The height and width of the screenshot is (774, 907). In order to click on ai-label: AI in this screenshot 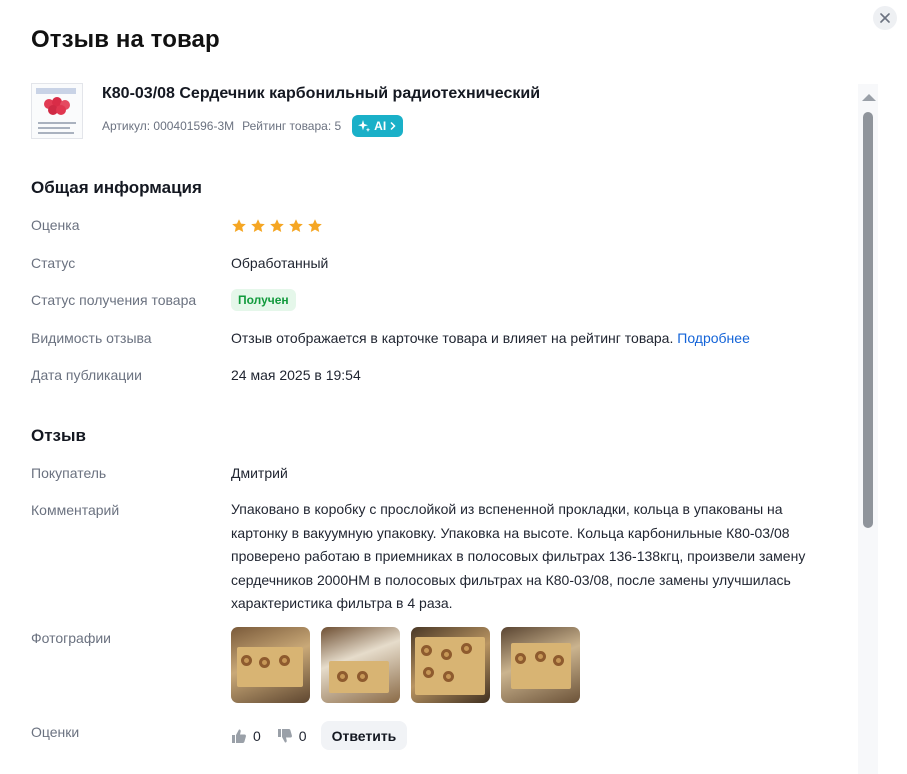, I will do `click(380, 126)`.